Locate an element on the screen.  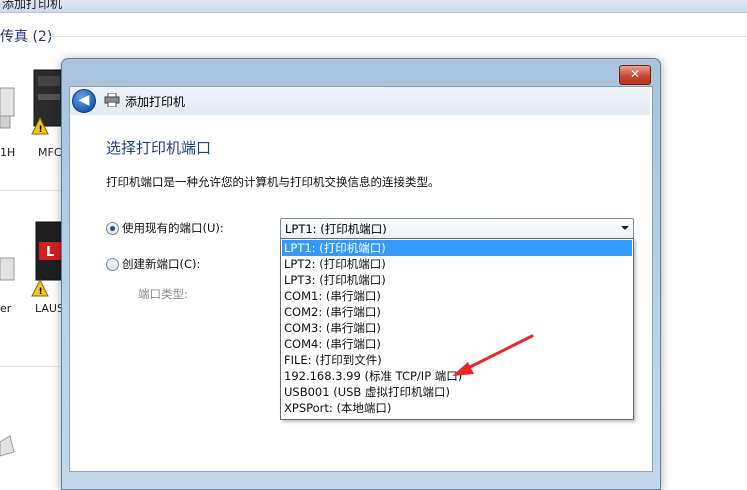
background-window-titlebar: 添加打印机 is located at coordinates (373, 6).